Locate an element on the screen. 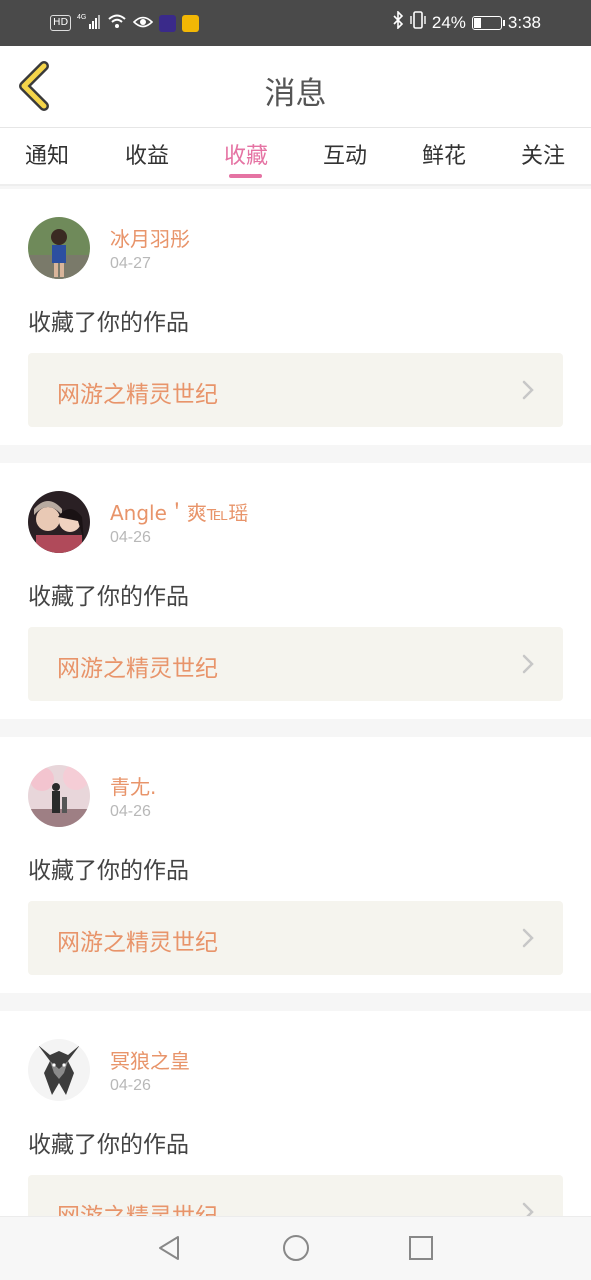  battery-percent: 24% is located at coordinates (448, 22).